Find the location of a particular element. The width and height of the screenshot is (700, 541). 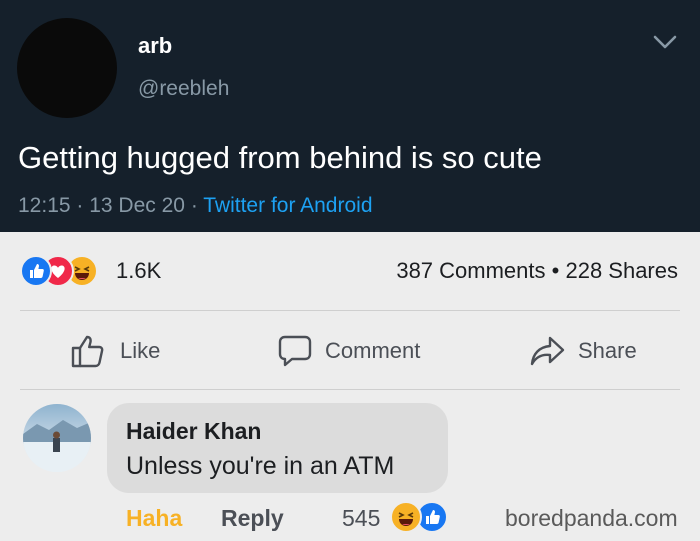

comments-count: 387 Comments is located at coordinates (470, 270).